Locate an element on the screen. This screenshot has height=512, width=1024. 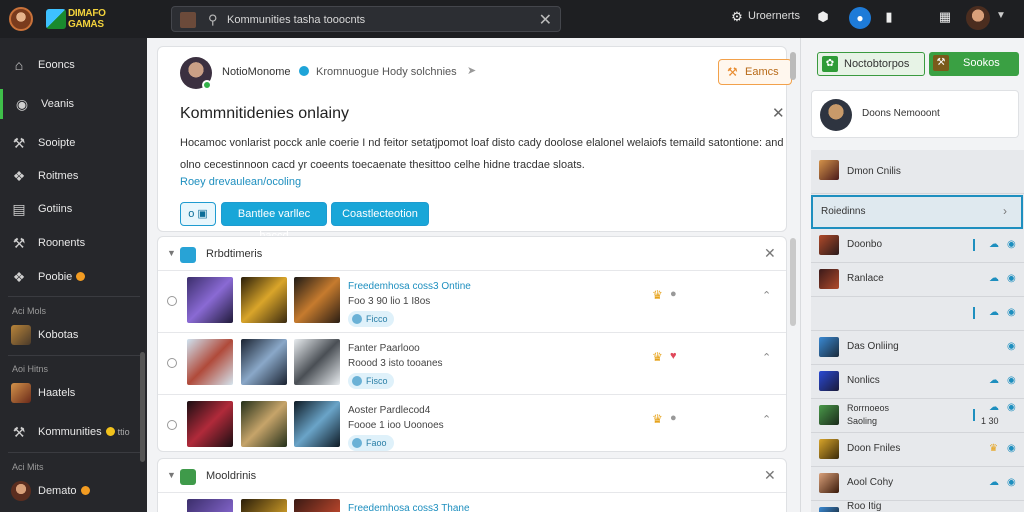
list-item-label: Aool Cohy is located at coordinates (870, 482).